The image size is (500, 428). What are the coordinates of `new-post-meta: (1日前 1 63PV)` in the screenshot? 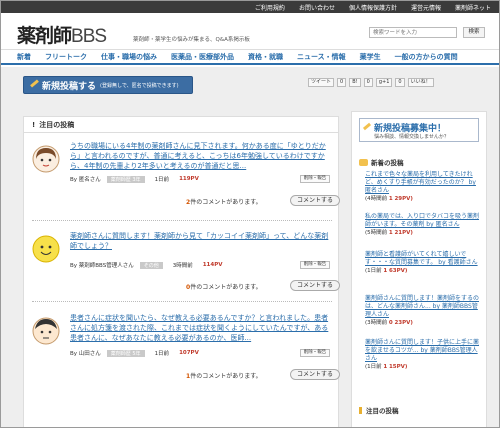 It's located at (386, 271).